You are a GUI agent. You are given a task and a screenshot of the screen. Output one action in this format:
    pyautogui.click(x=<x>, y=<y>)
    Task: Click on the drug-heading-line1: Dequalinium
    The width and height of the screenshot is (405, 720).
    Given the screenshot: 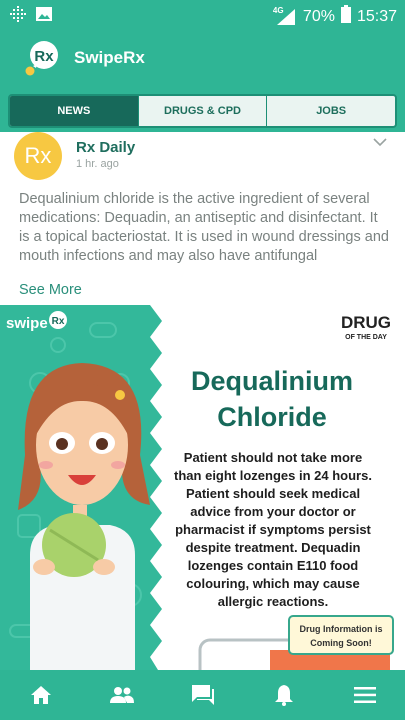 What is the action you would take?
    pyautogui.click(x=272, y=381)
    